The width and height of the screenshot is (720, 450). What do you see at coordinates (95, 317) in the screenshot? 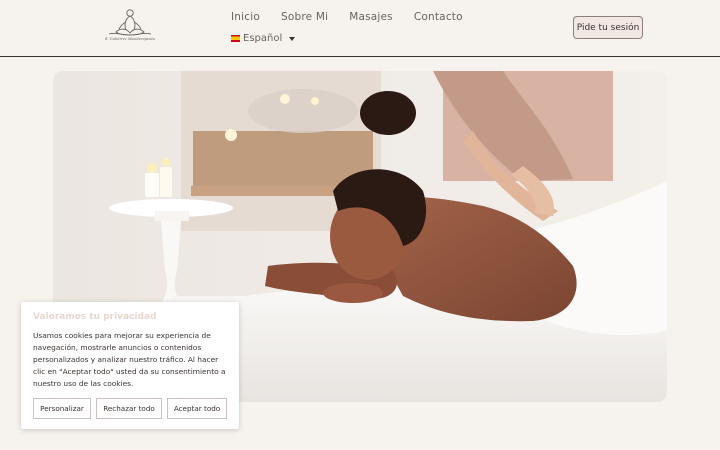
I see `cookie-title: Valoramos tu privacidad` at bounding box center [95, 317].